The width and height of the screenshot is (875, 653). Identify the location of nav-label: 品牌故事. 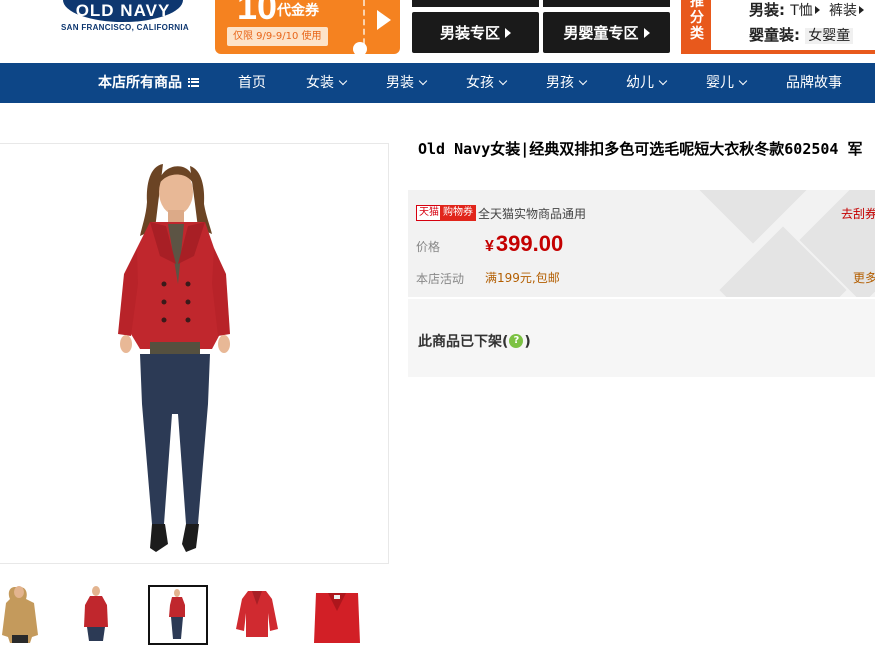
(814, 83).